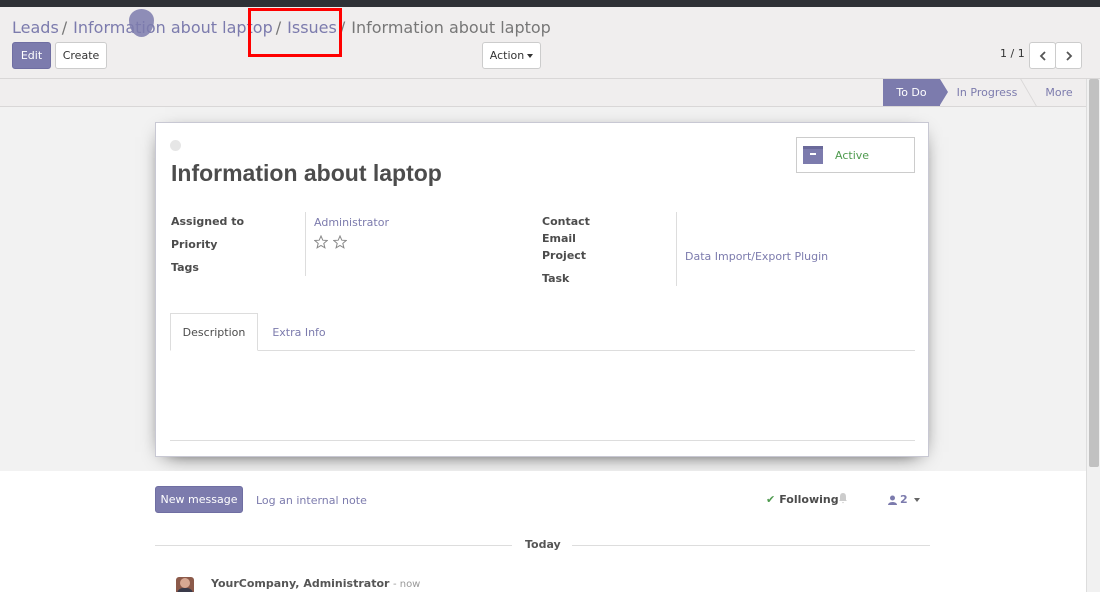 This screenshot has height=592, width=1100. Describe the element at coordinates (542, 332) in the screenshot. I see `notebook-tabs: Description Extra Info` at that location.